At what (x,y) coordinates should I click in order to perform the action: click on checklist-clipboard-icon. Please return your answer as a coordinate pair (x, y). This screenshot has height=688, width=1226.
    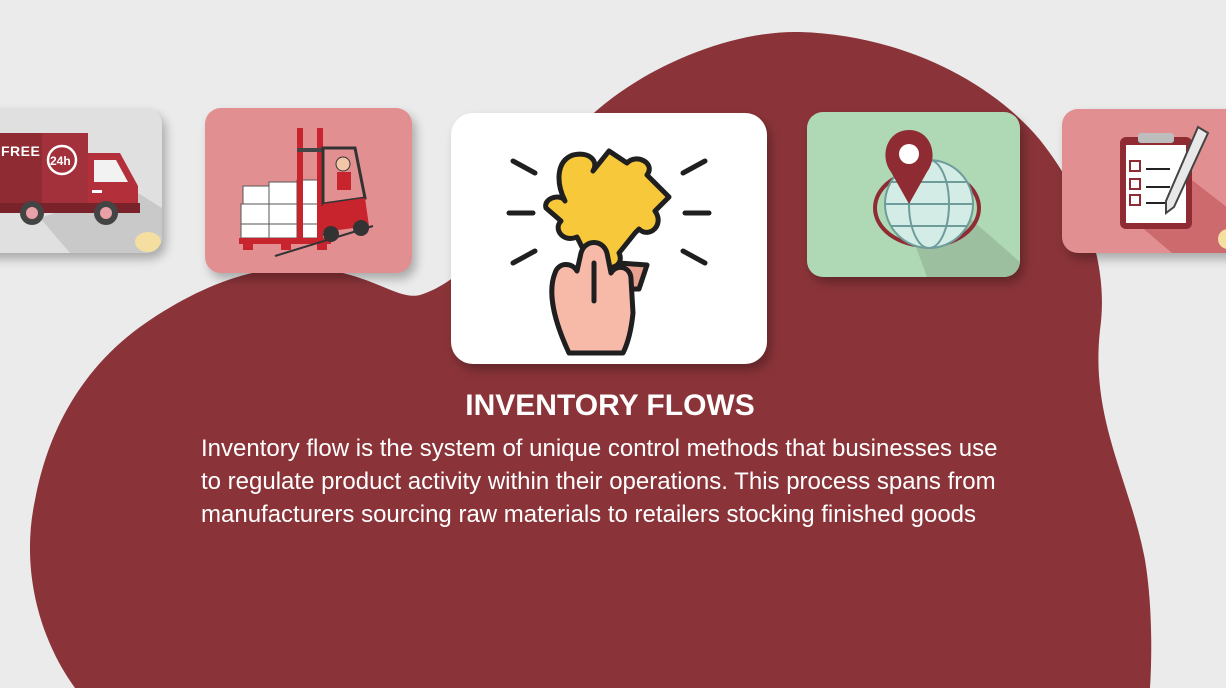
    Looking at the image, I should click on (1173, 189).